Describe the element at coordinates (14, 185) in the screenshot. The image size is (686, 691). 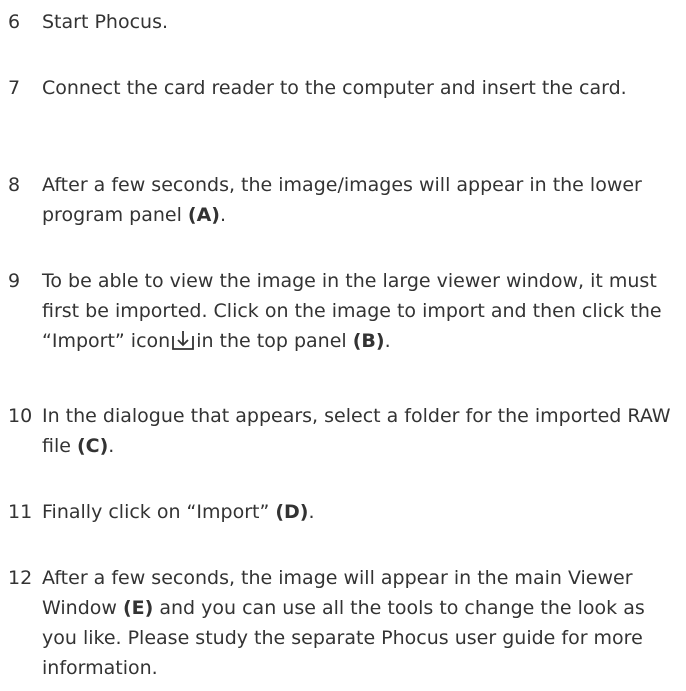
I see `step-number: 8` at that location.